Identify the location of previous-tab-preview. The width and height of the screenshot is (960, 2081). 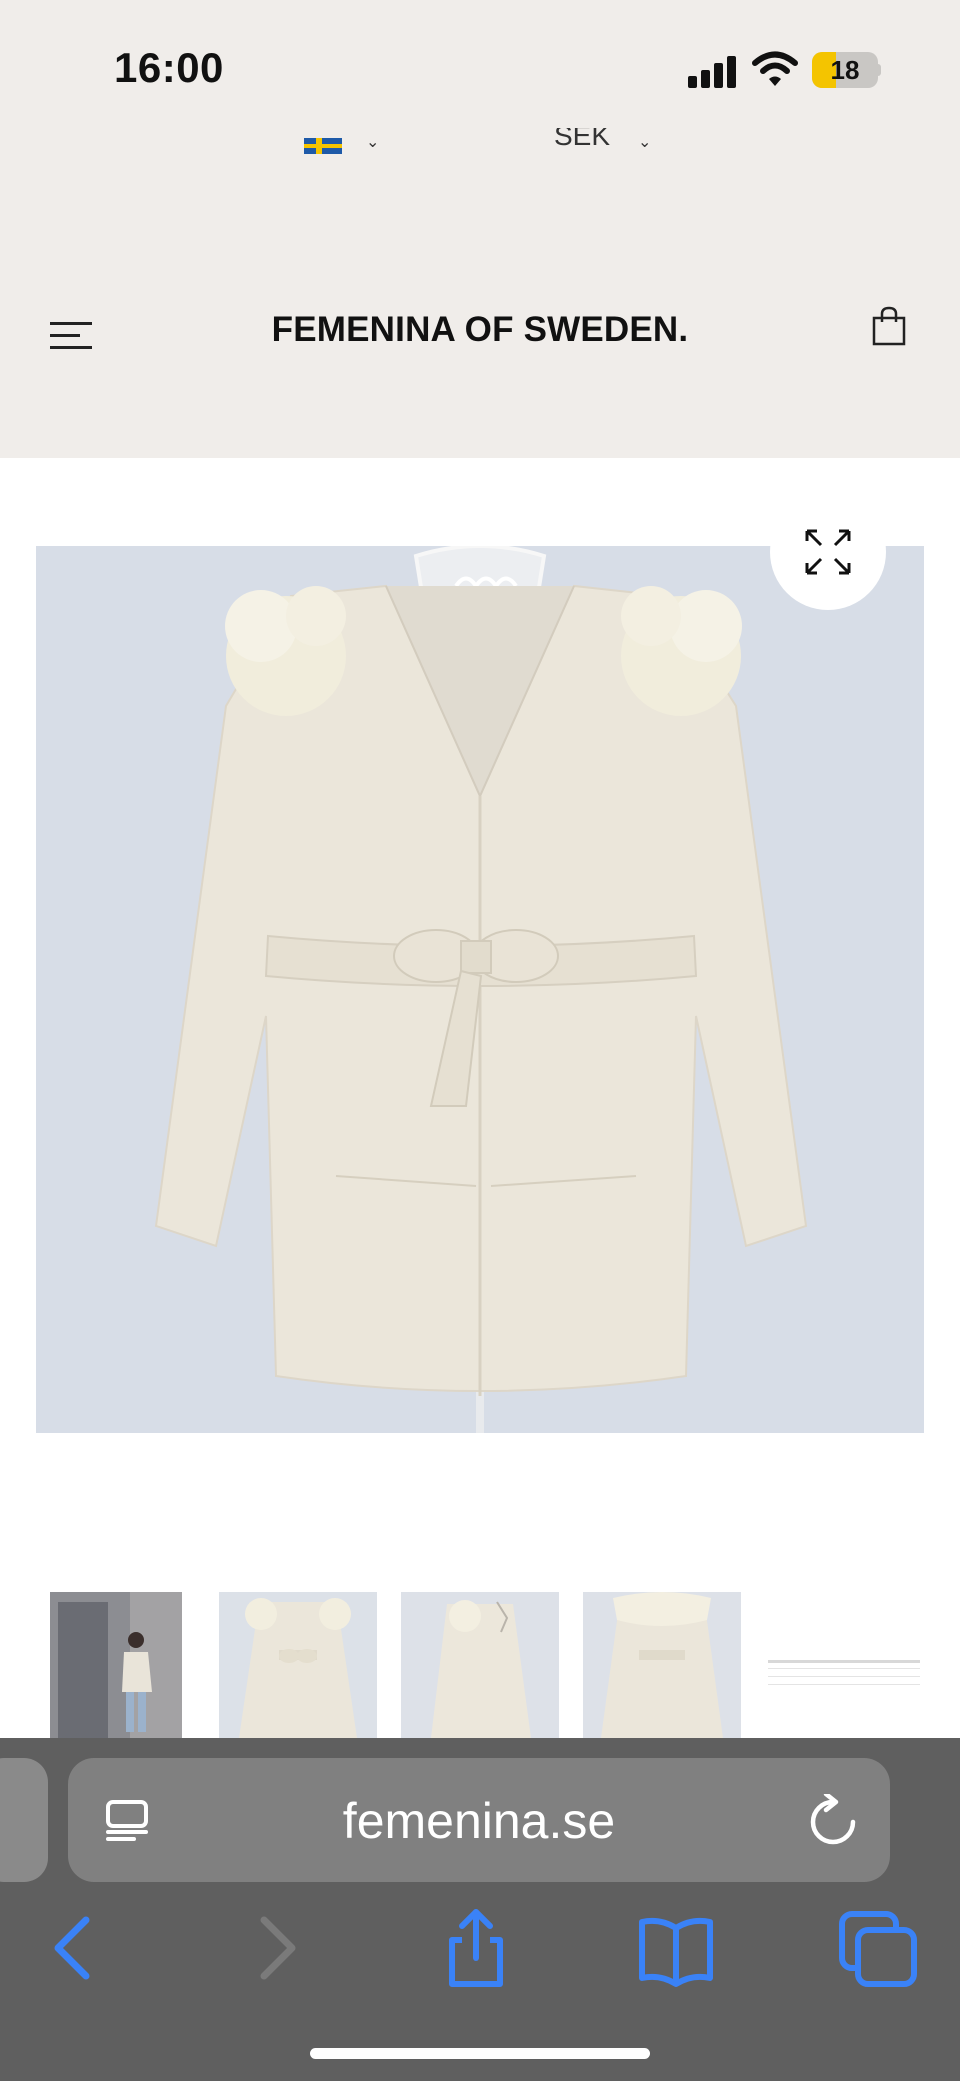
(24, 1820).